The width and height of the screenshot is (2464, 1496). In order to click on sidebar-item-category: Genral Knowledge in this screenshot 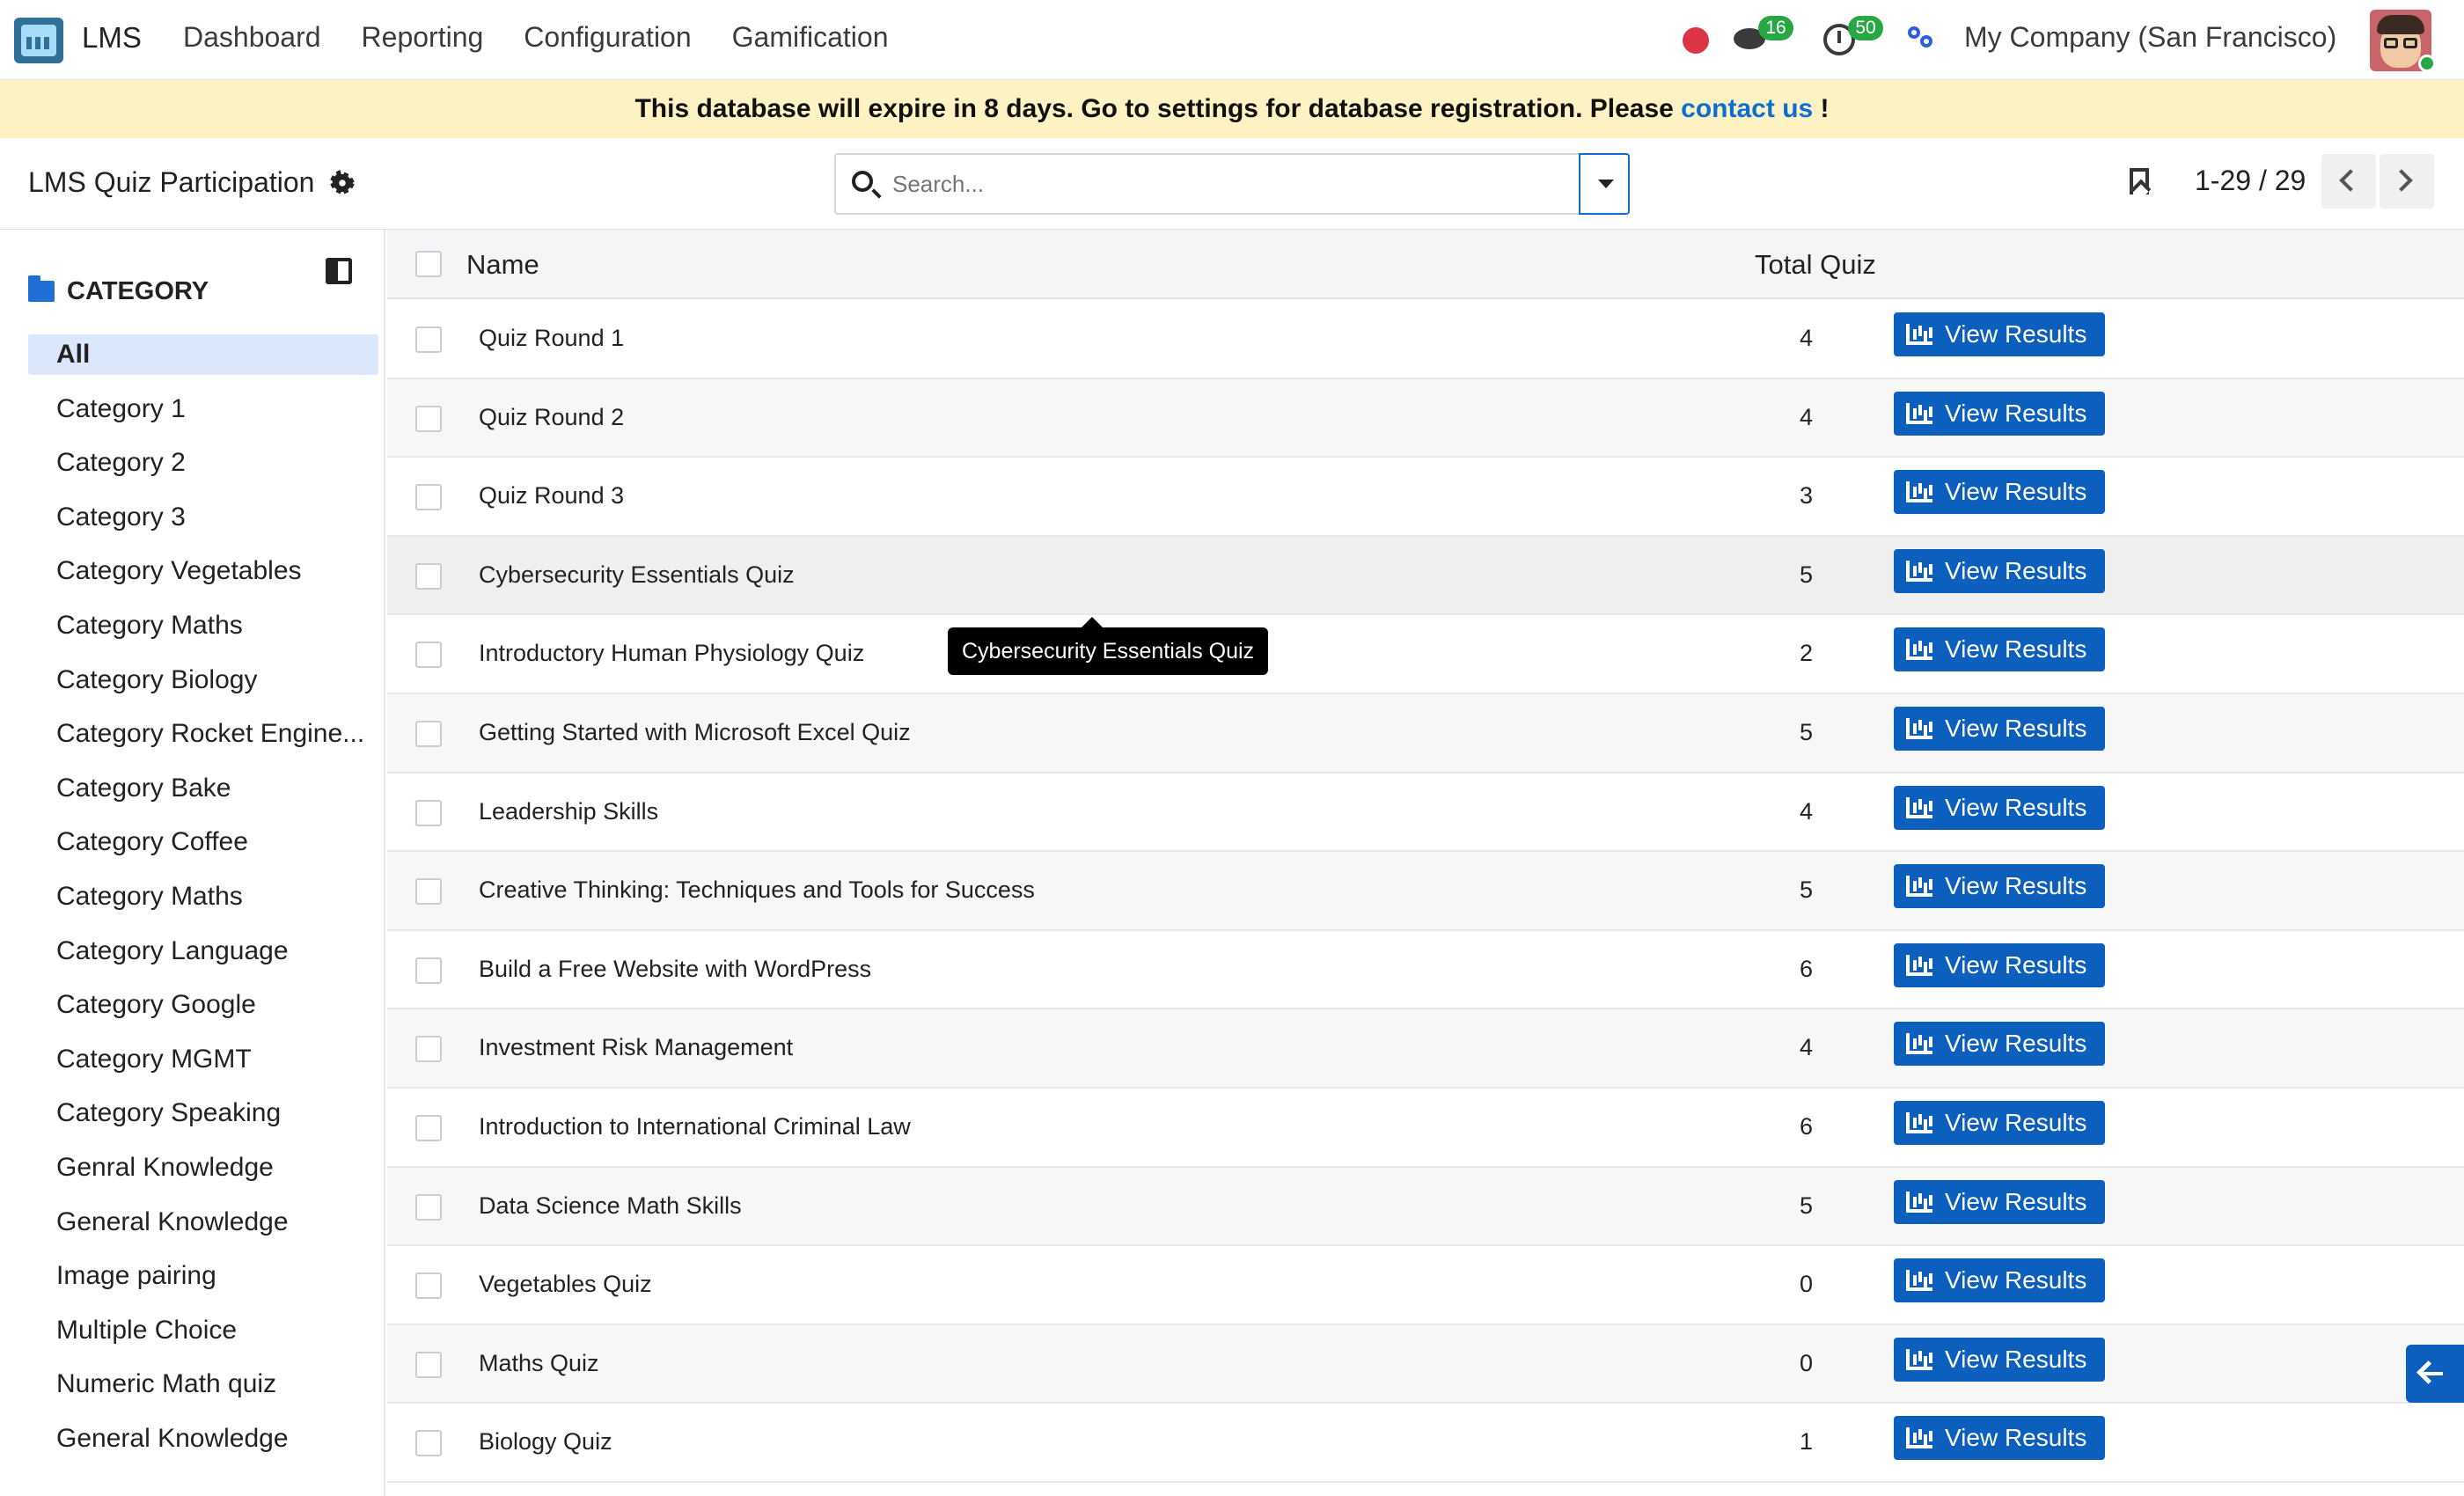, I will do `click(203, 1168)`.